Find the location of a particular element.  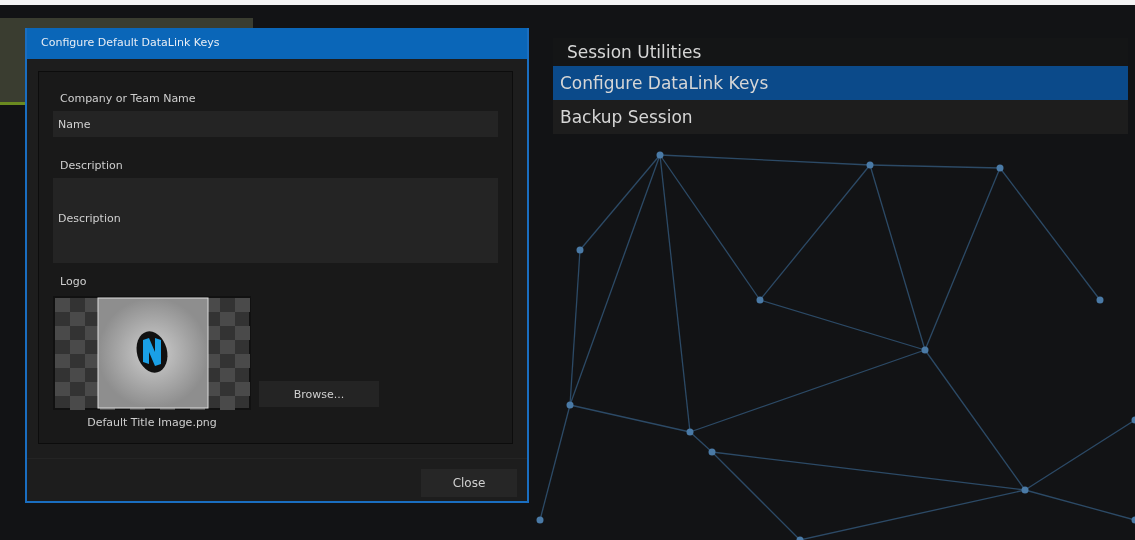

menu-title: Session Utilities is located at coordinates (840, 52).